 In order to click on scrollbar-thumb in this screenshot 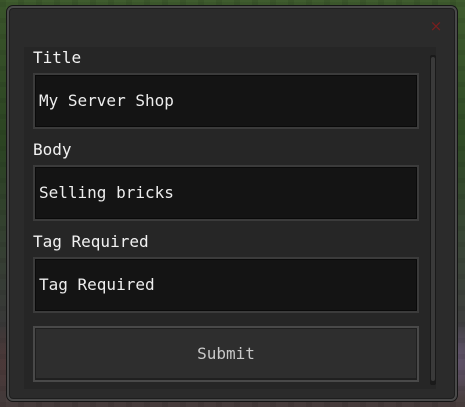, I will do `click(433, 219)`.